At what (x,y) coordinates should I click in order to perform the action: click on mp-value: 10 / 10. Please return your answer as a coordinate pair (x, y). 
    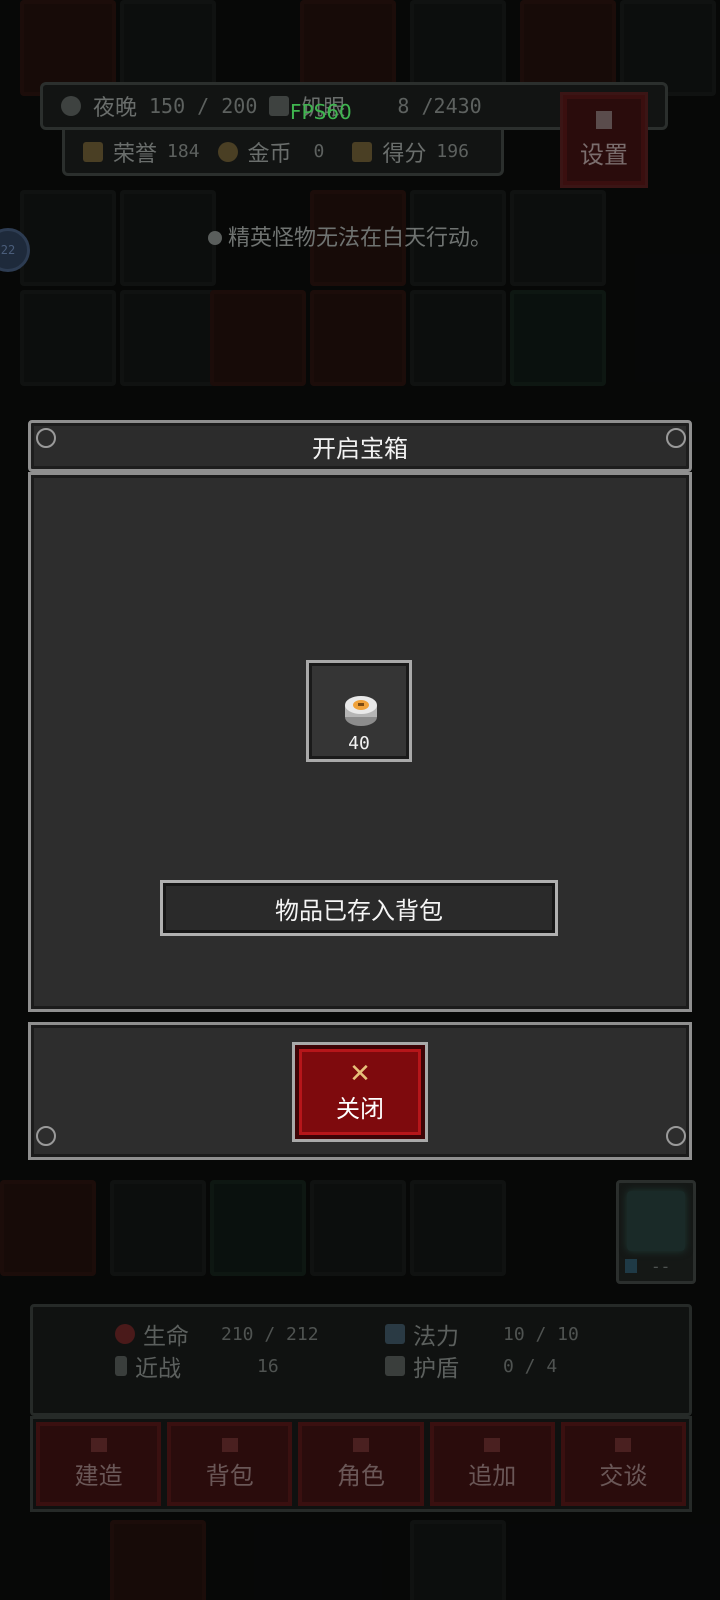
    Looking at the image, I should click on (541, 1334).